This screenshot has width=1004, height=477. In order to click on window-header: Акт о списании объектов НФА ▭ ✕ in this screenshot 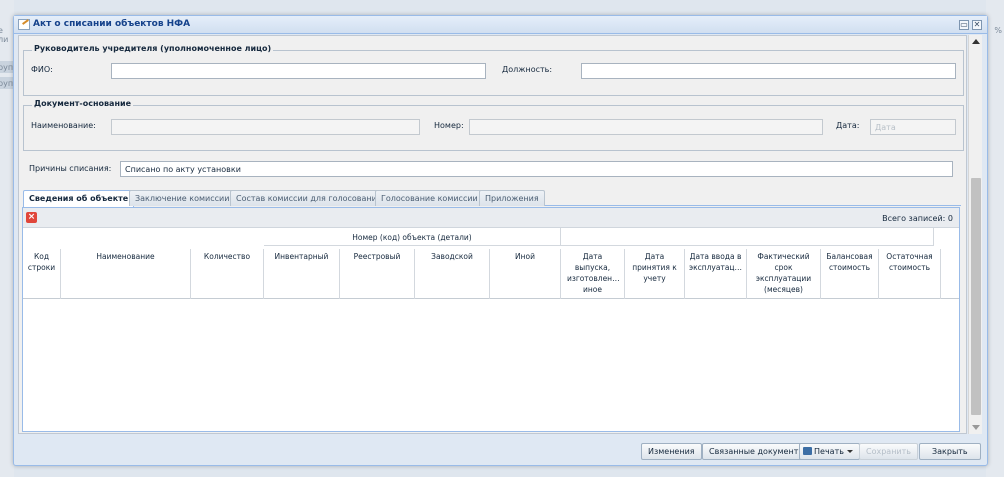, I will do `click(500, 25)`.